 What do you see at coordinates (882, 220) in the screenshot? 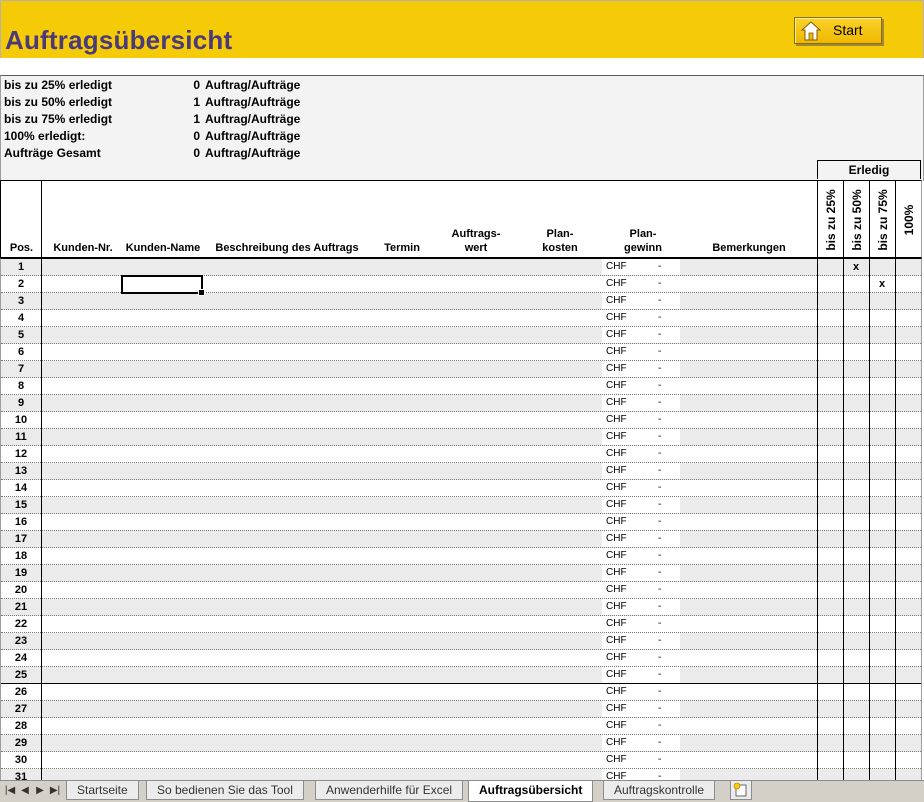
I see `header-p75: bis zu 75%` at bounding box center [882, 220].